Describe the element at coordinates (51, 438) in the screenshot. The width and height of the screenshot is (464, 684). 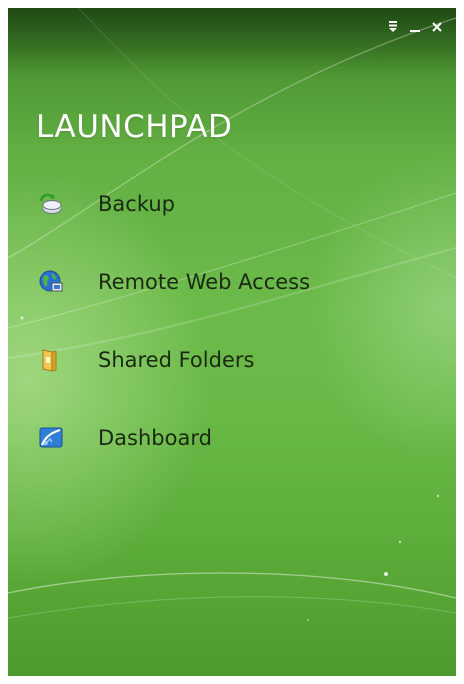
I see `dashboard-icon` at that location.